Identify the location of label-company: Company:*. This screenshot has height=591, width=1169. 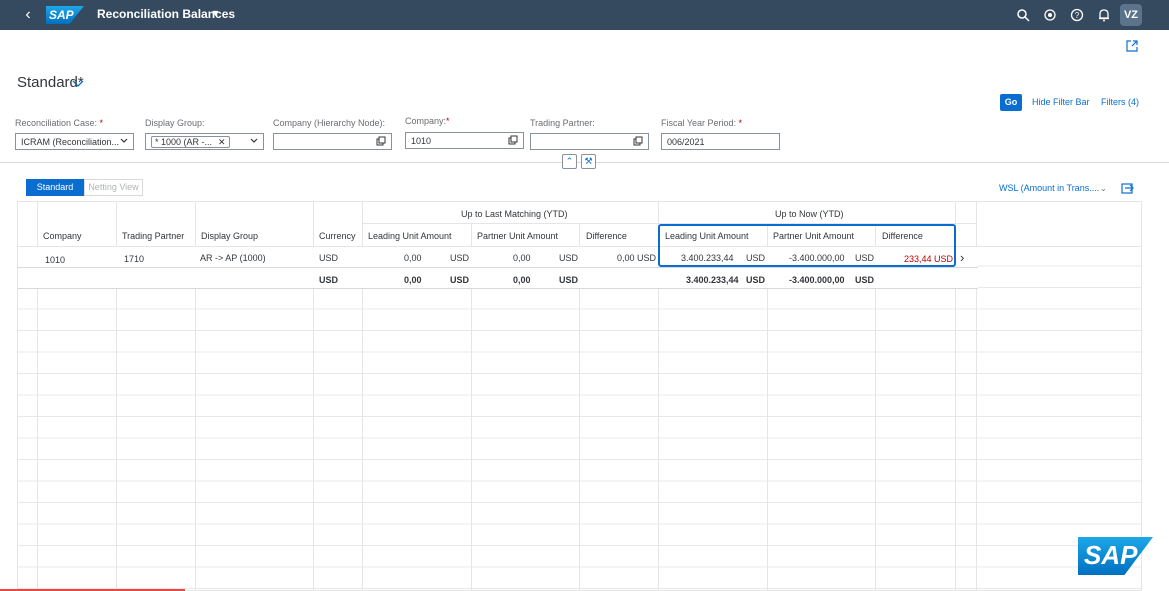
(427, 121).